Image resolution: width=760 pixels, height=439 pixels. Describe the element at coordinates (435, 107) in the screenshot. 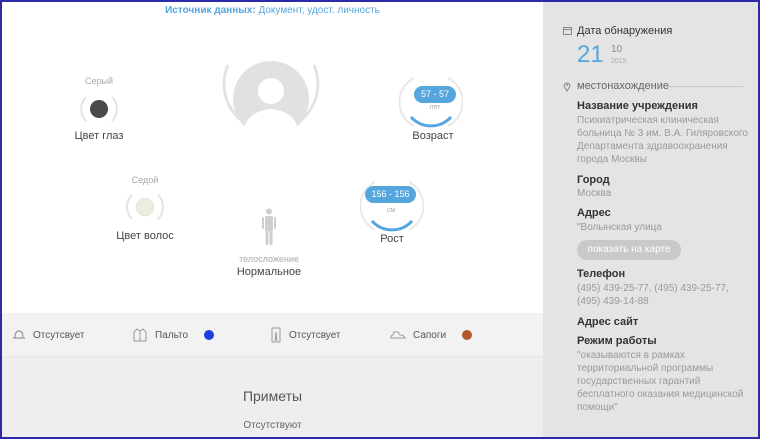

I see `age-unit: лет` at that location.